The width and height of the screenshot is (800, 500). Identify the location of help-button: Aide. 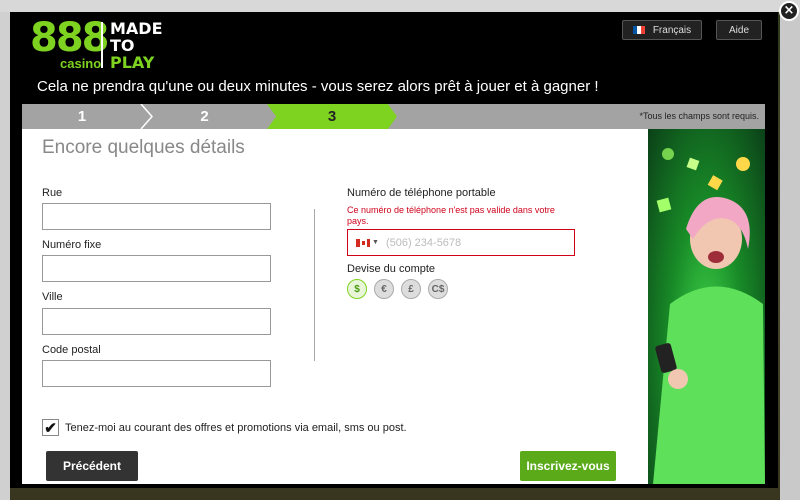
(739, 30).